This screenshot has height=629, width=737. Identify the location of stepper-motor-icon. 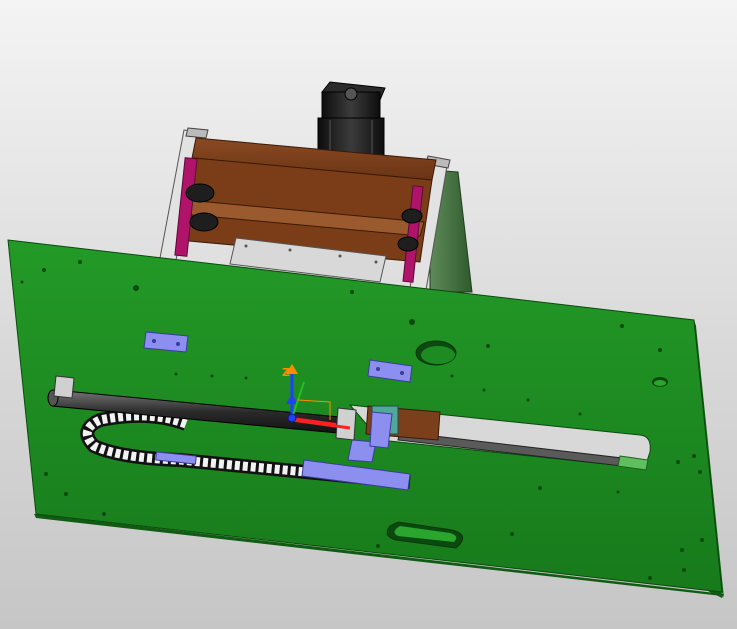
(351, 120).